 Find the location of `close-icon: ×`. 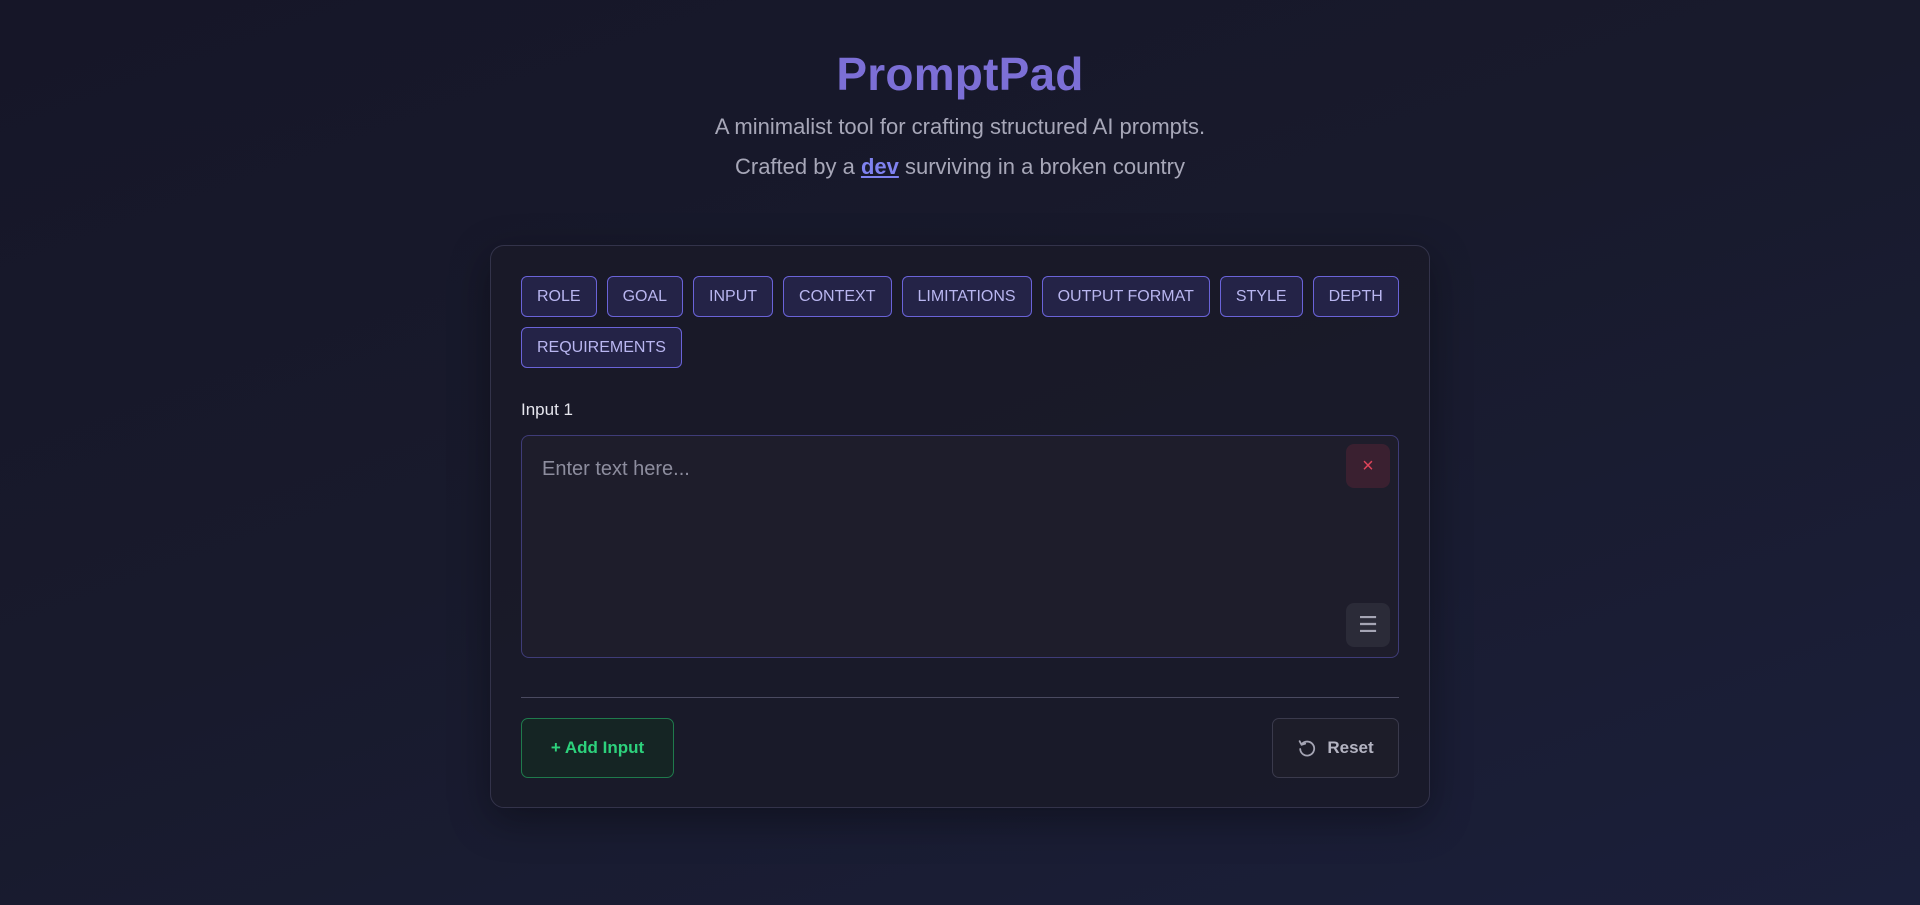

close-icon: × is located at coordinates (1368, 466).